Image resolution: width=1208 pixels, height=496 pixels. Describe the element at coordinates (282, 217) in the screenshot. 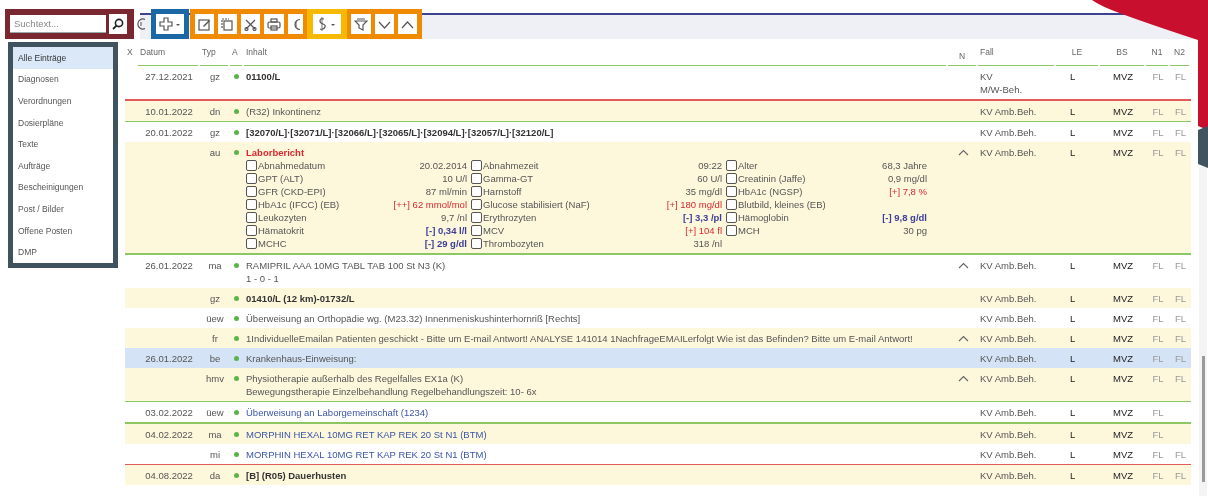

I see `lab-label: Leukozyten` at that location.